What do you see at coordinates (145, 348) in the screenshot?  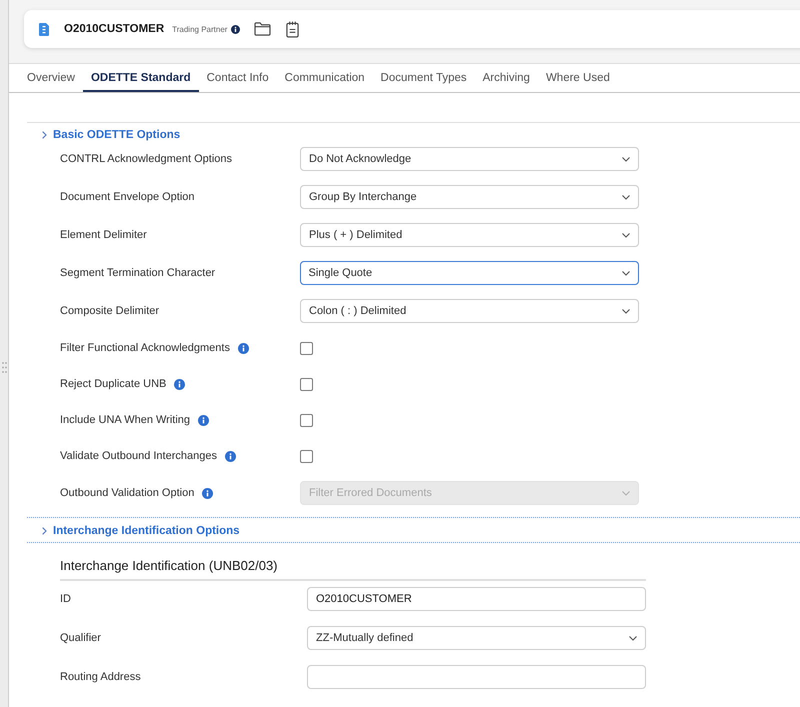 I see `field-label: Filter Functional Acknowledgments` at bounding box center [145, 348].